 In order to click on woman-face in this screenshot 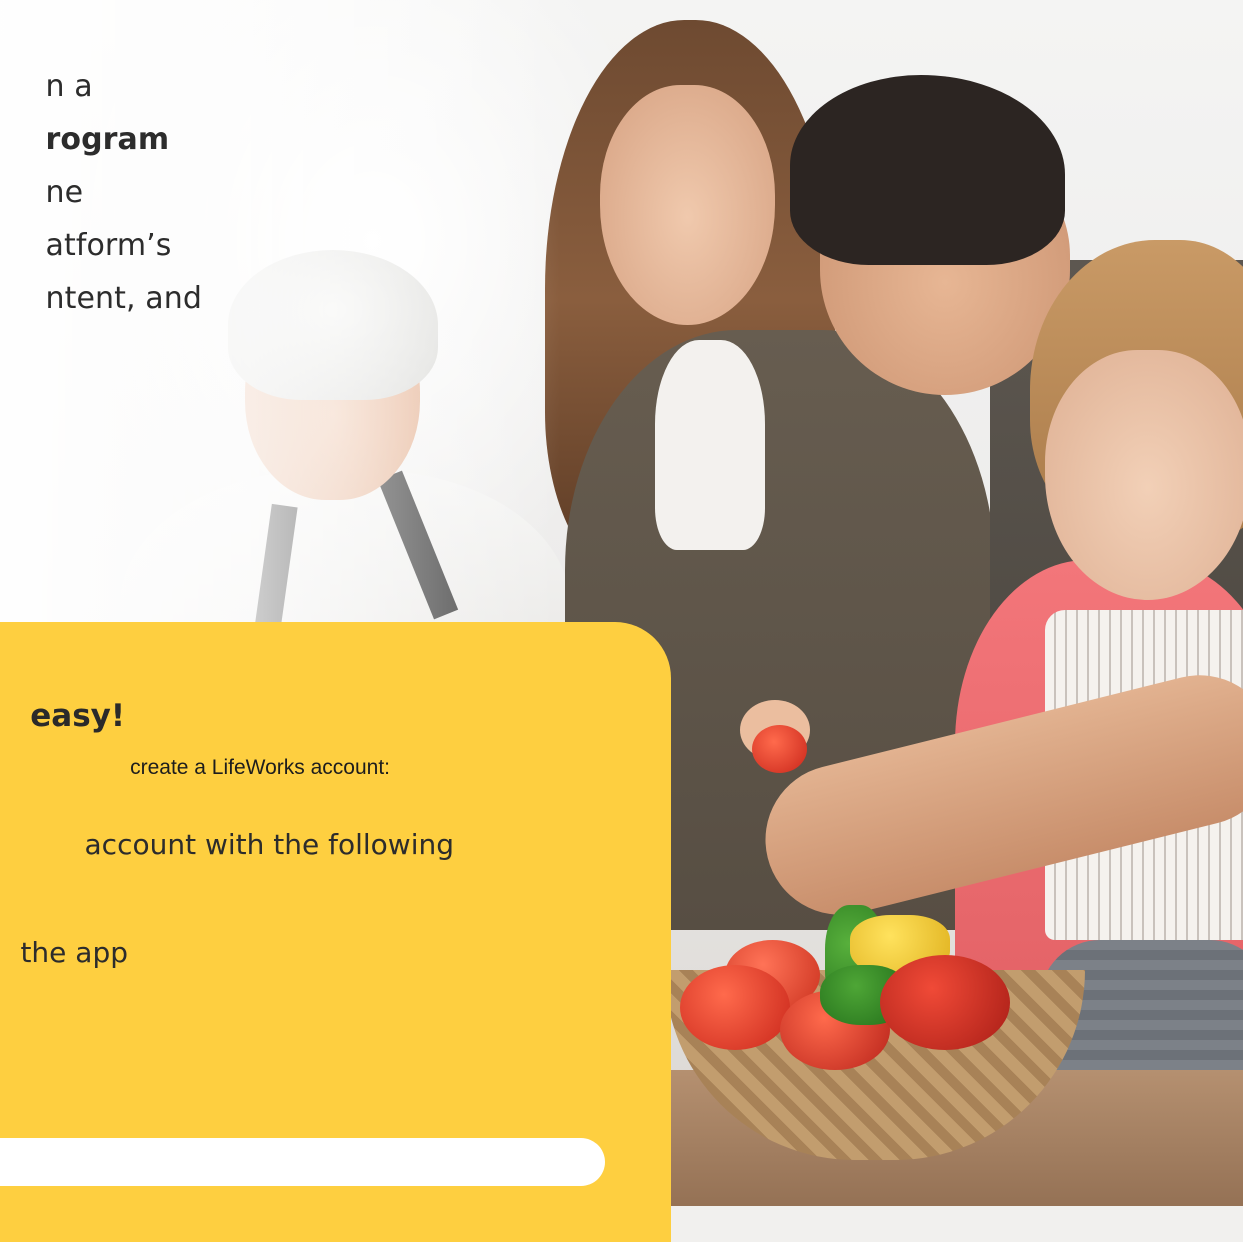, I will do `click(687, 205)`.